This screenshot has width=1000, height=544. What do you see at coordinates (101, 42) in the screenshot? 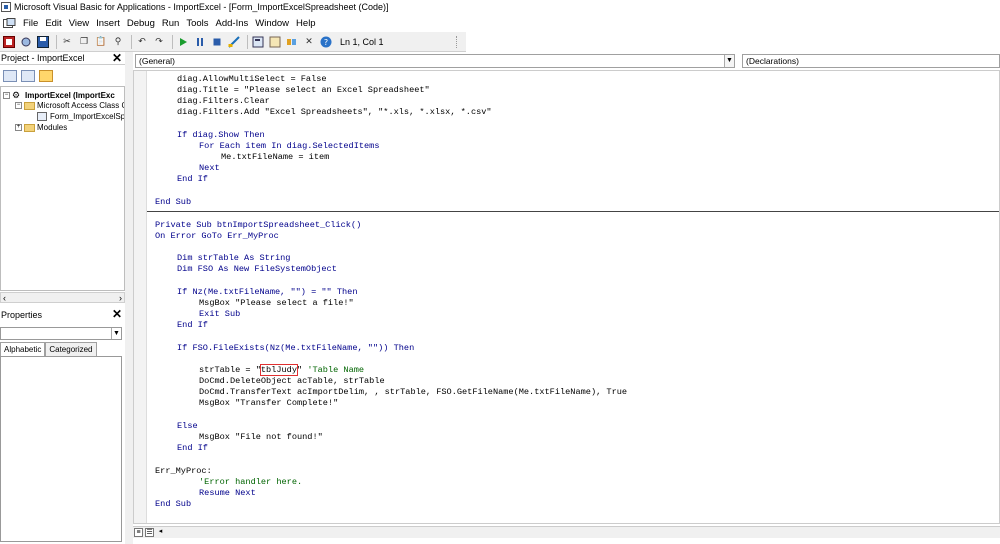
I see `paste-icon: 📋` at bounding box center [101, 42].